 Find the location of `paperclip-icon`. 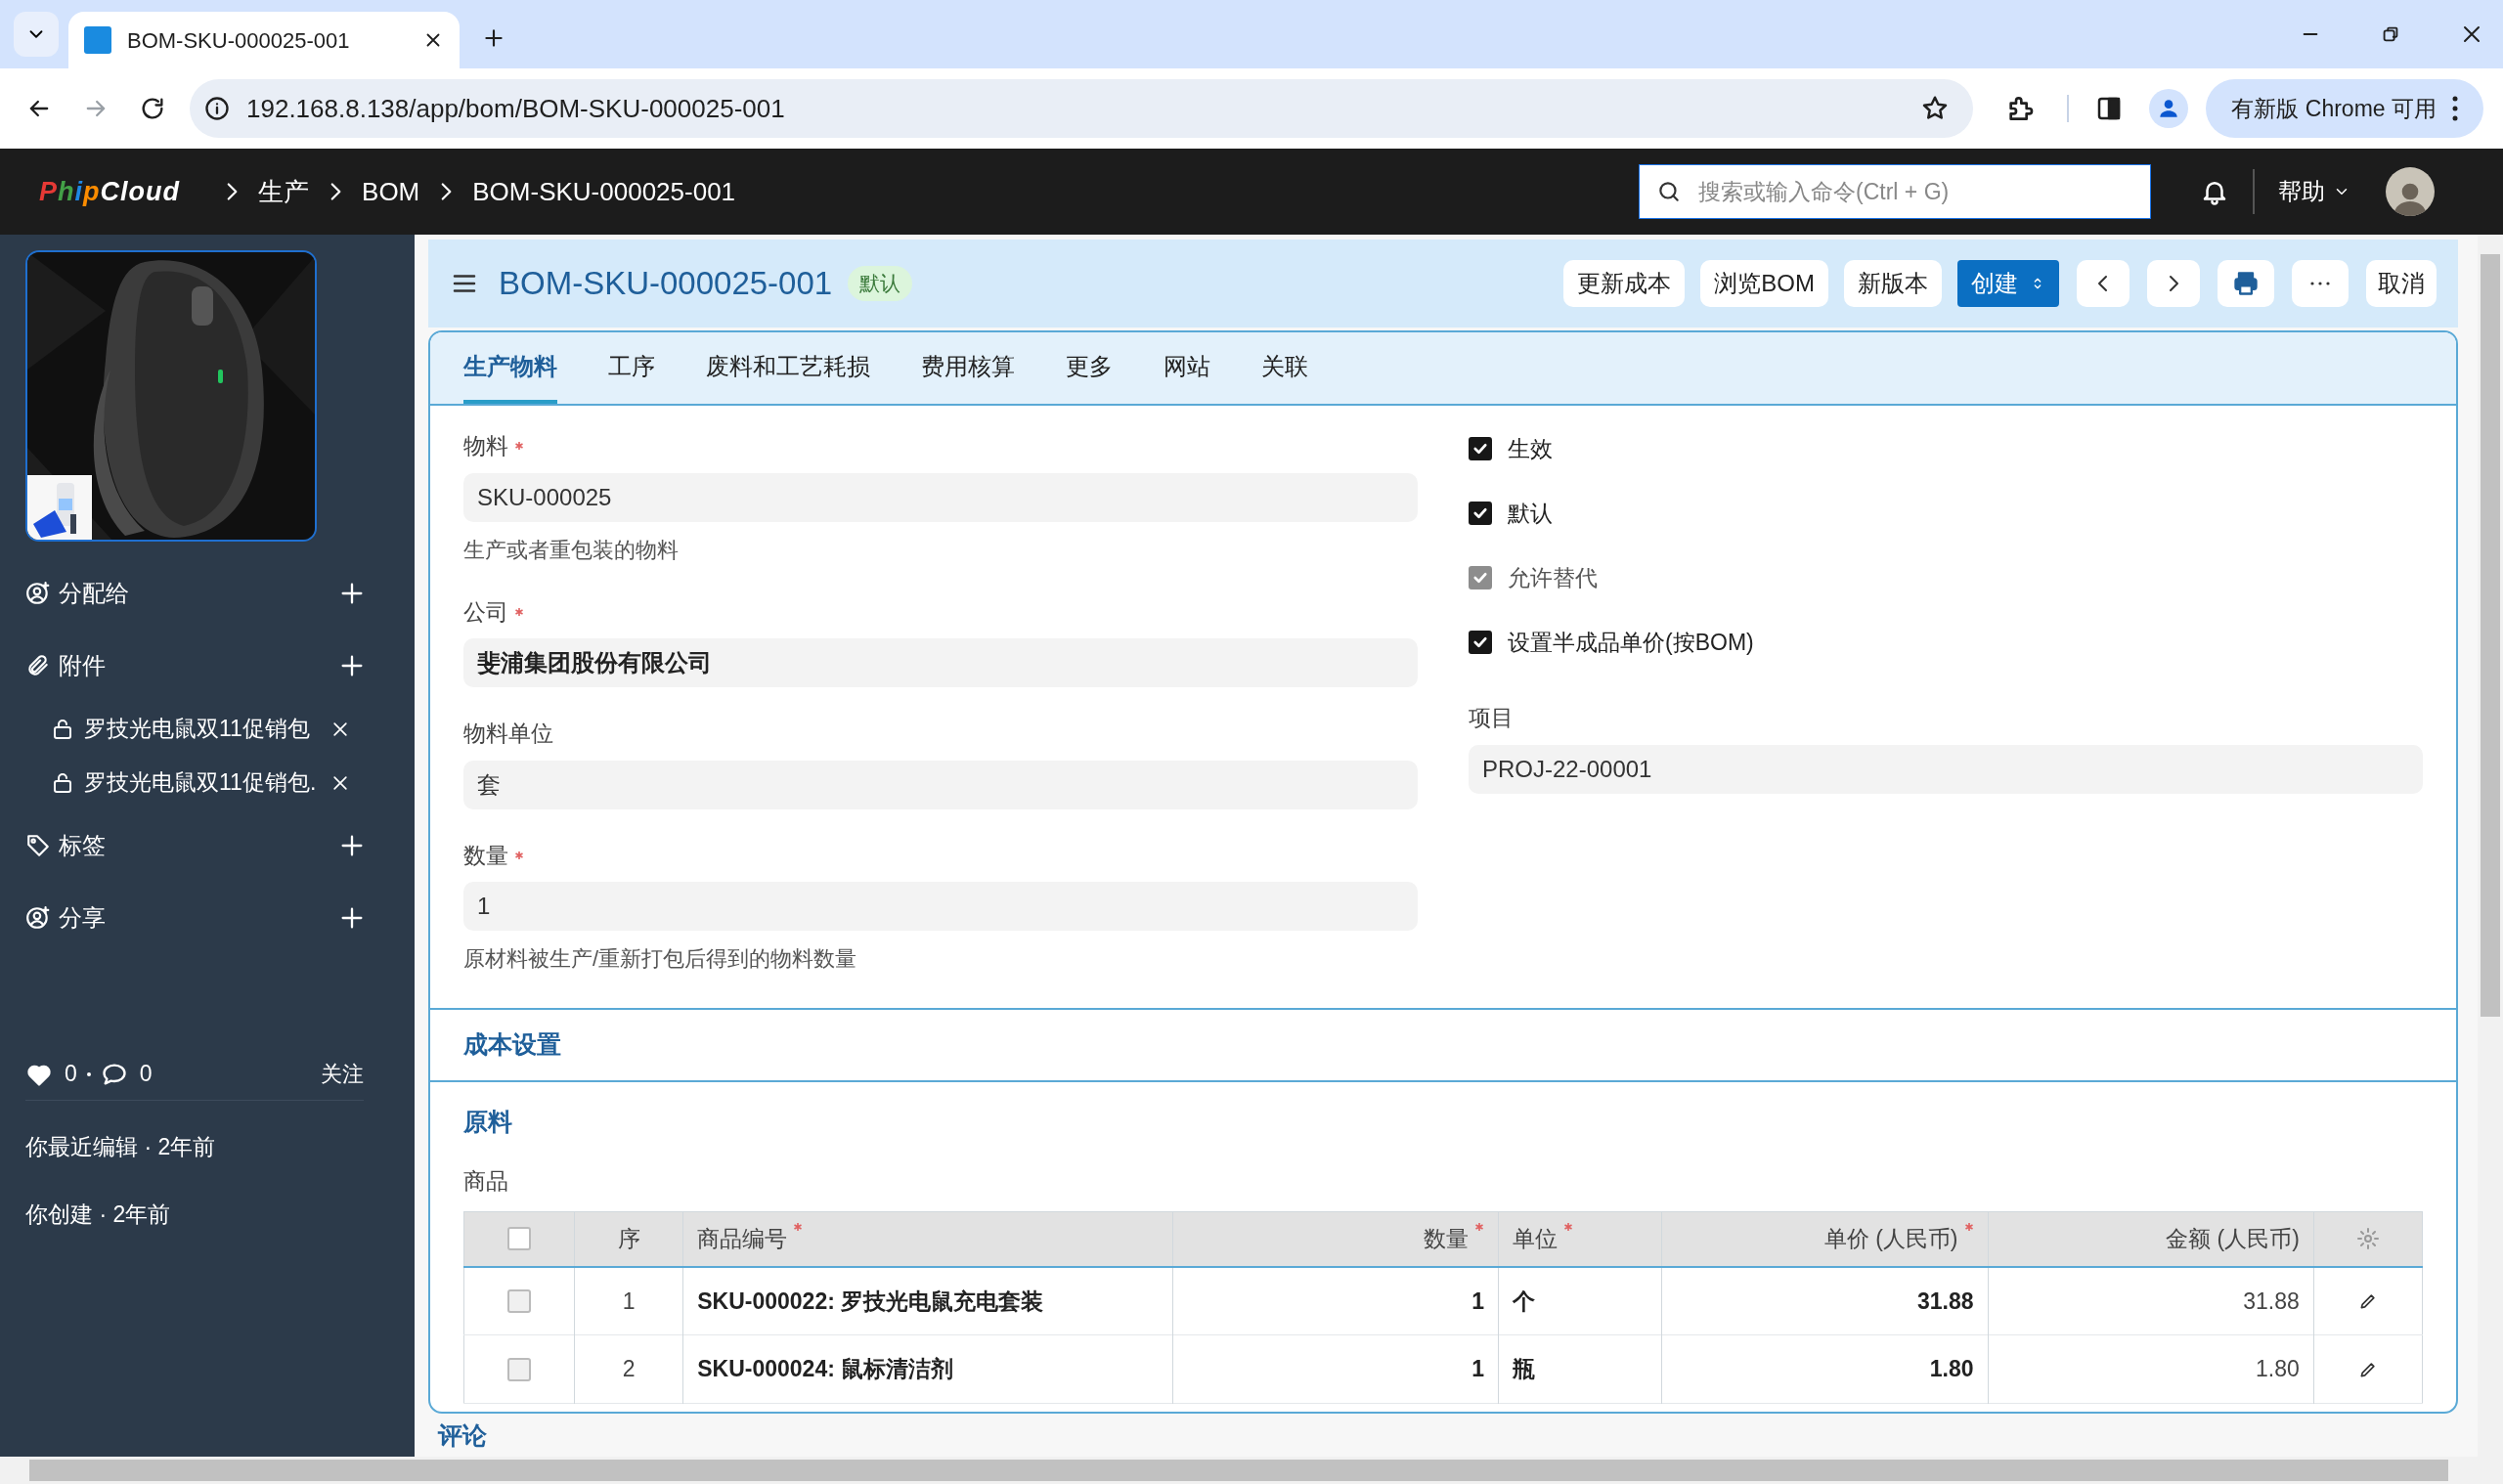

paperclip-icon is located at coordinates (38, 665).